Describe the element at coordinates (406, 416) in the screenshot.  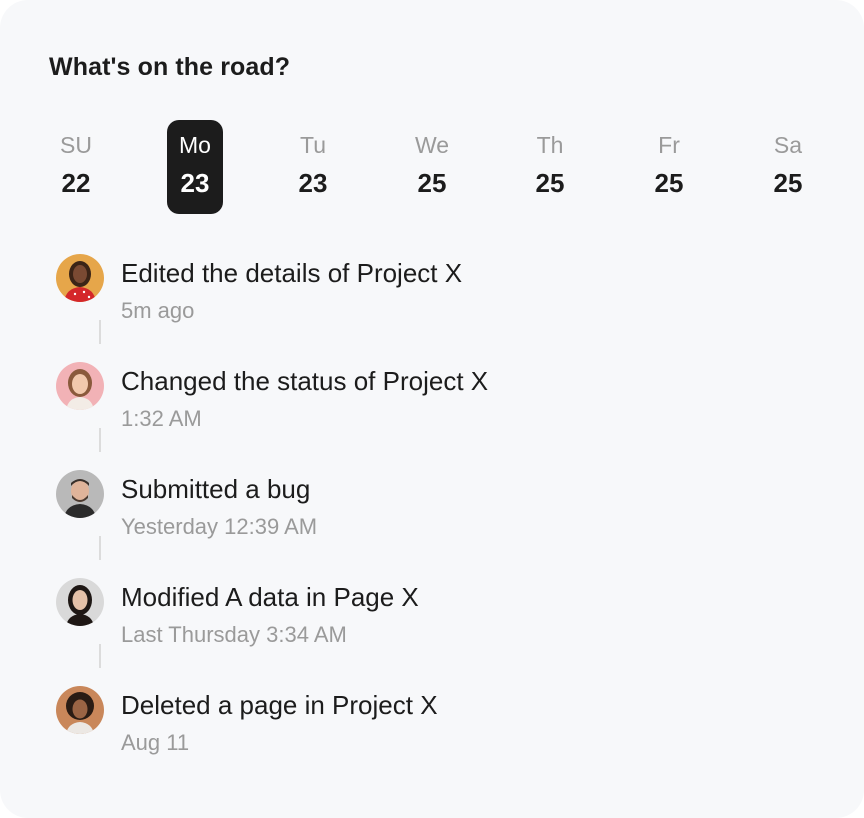
I see `activity-item: Changed the status of Project X 1:32 AM` at that location.